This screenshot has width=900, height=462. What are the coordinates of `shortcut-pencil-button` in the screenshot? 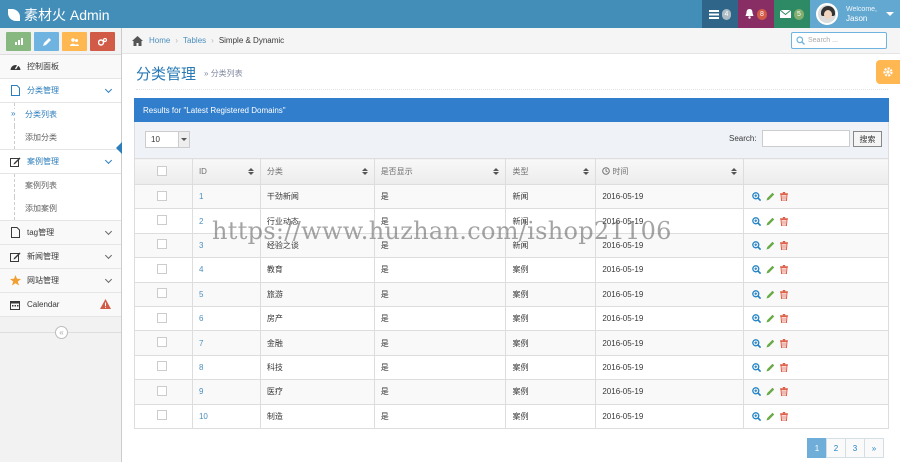 It's located at (46, 41).